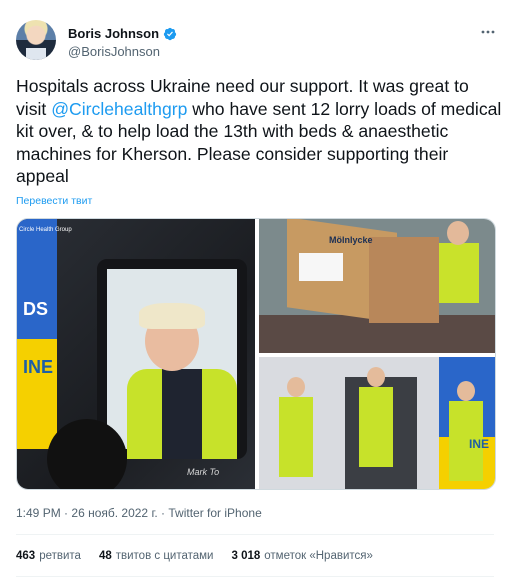 The width and height of the screenshot is (510, 579). I want to click on photo-box-text: Mölnlycke, so click(351, 240).